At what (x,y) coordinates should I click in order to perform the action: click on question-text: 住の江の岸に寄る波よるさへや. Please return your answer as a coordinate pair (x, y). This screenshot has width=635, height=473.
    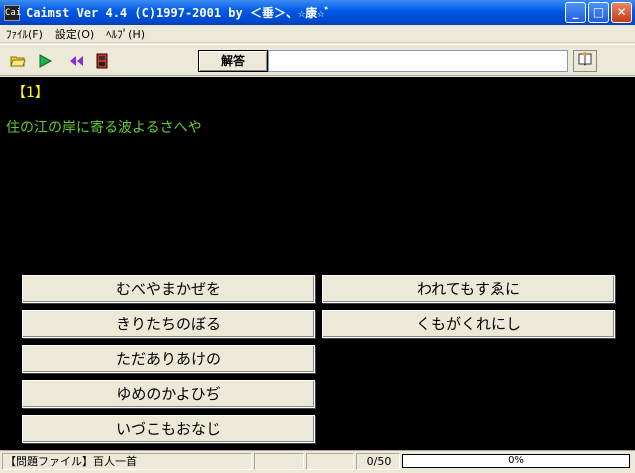
    Looking at the image, I should click on (104, 128).